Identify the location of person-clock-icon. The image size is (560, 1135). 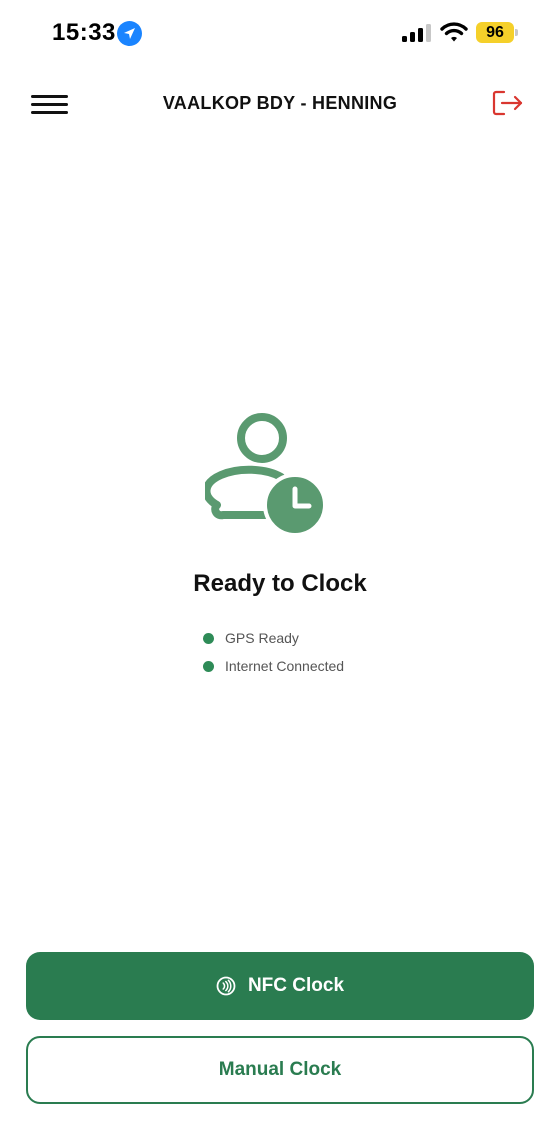
(266, 475).